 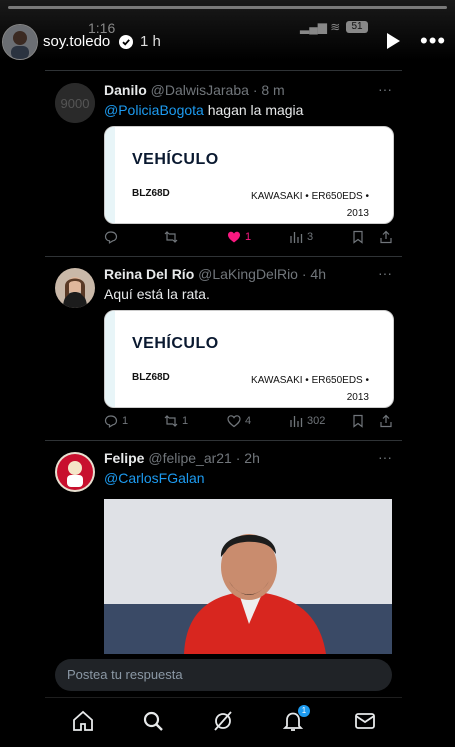 I want to click on tweet-header: Reina Del Río @LaKingDelRio · 4h, so click(x=215, y=274).